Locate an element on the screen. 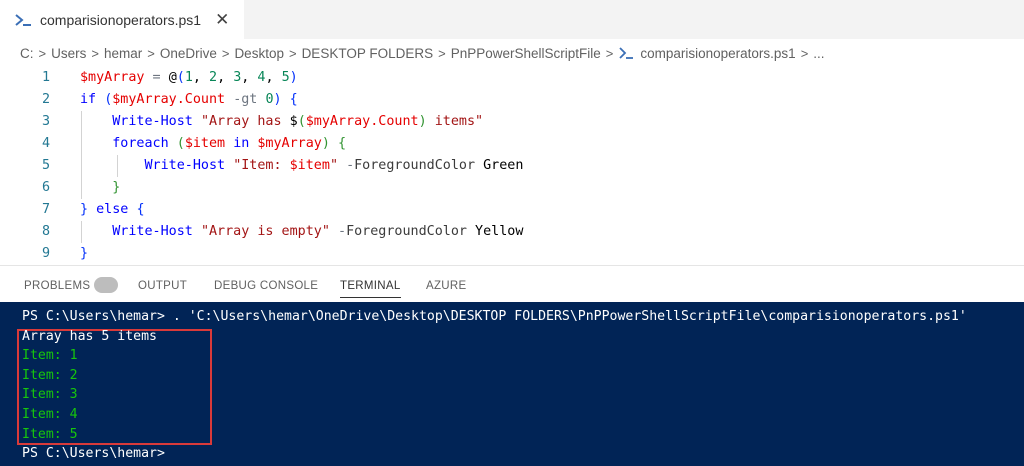 Image resolution: width=1024 pixels, height=466 pixels. code-line: 6 } is located at coordinates (512, 188).